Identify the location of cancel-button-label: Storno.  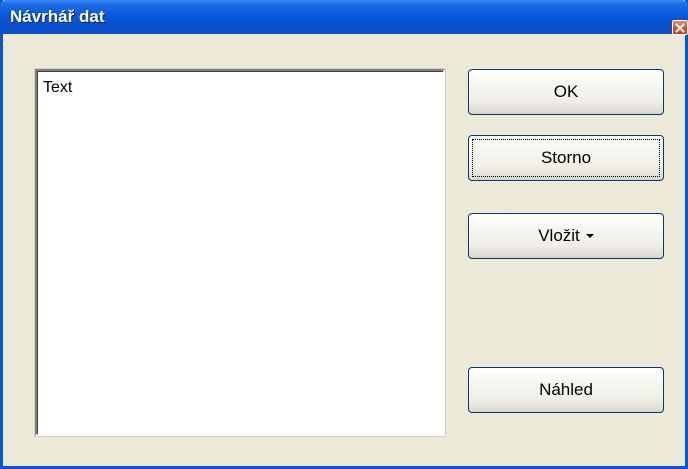
(566, 157).